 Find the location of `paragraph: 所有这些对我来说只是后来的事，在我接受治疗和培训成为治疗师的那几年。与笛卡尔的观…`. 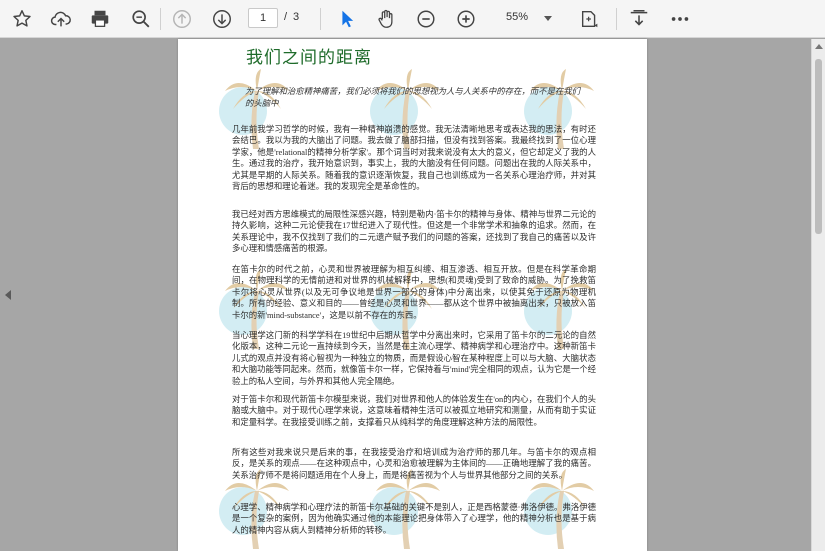

paragraph: 所有这些对我来说只是后来的事，在我接受治疗和培训成为治疗师的那几年。与笛卡尔的观… is located at coordinates (414, 464).